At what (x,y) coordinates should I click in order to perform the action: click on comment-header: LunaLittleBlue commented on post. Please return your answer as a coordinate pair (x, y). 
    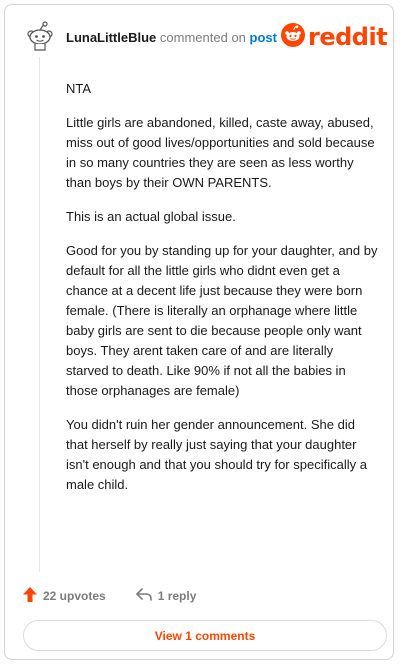
    Looking at the image, I should click on (171, 38).